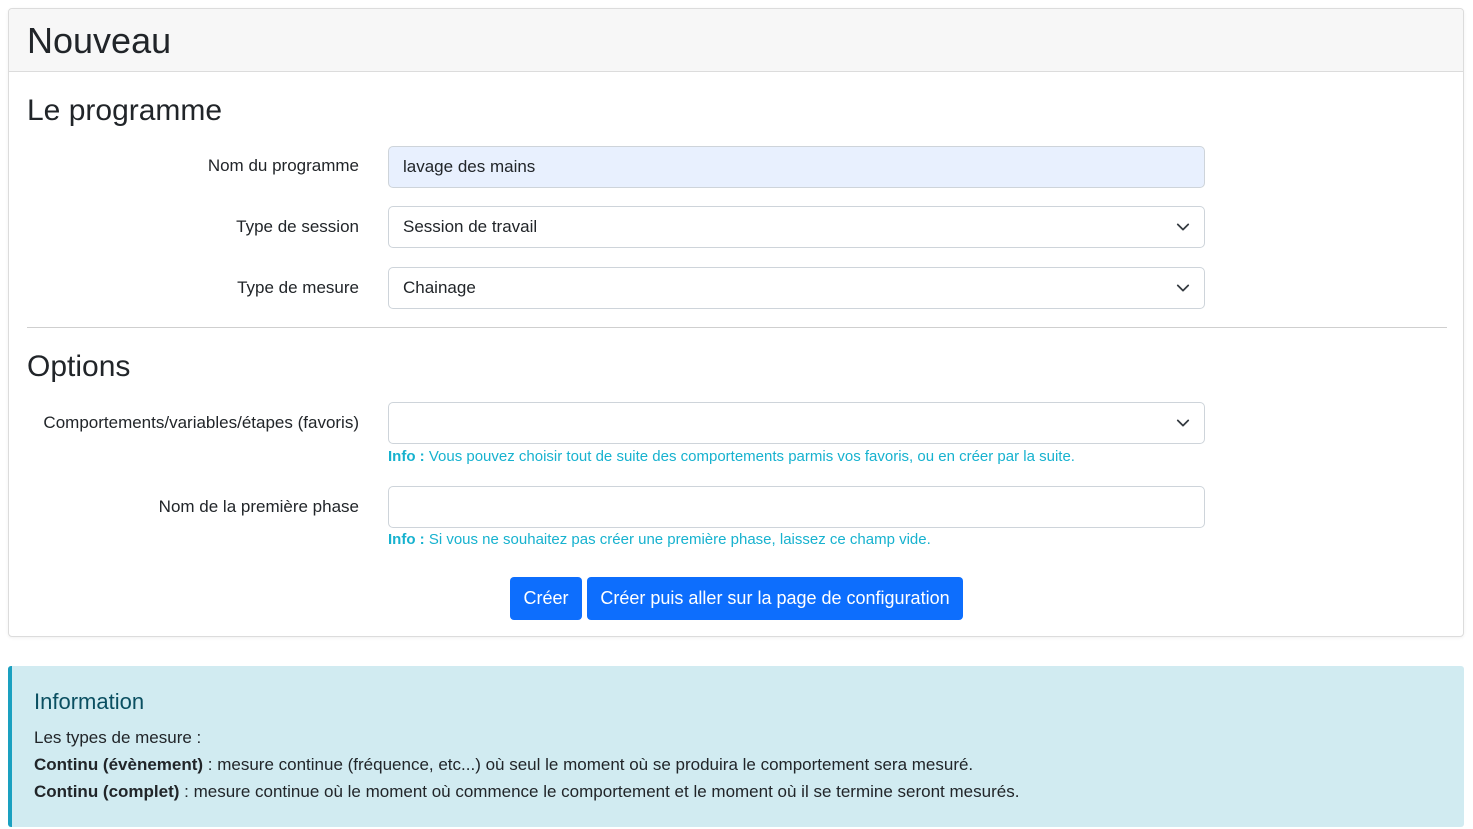 The height and width of the screenshot is (829, 1473). Describe the element at coordinates (470, 226) in the screenshot. I see `session-type-value: Session de travail` at that location.